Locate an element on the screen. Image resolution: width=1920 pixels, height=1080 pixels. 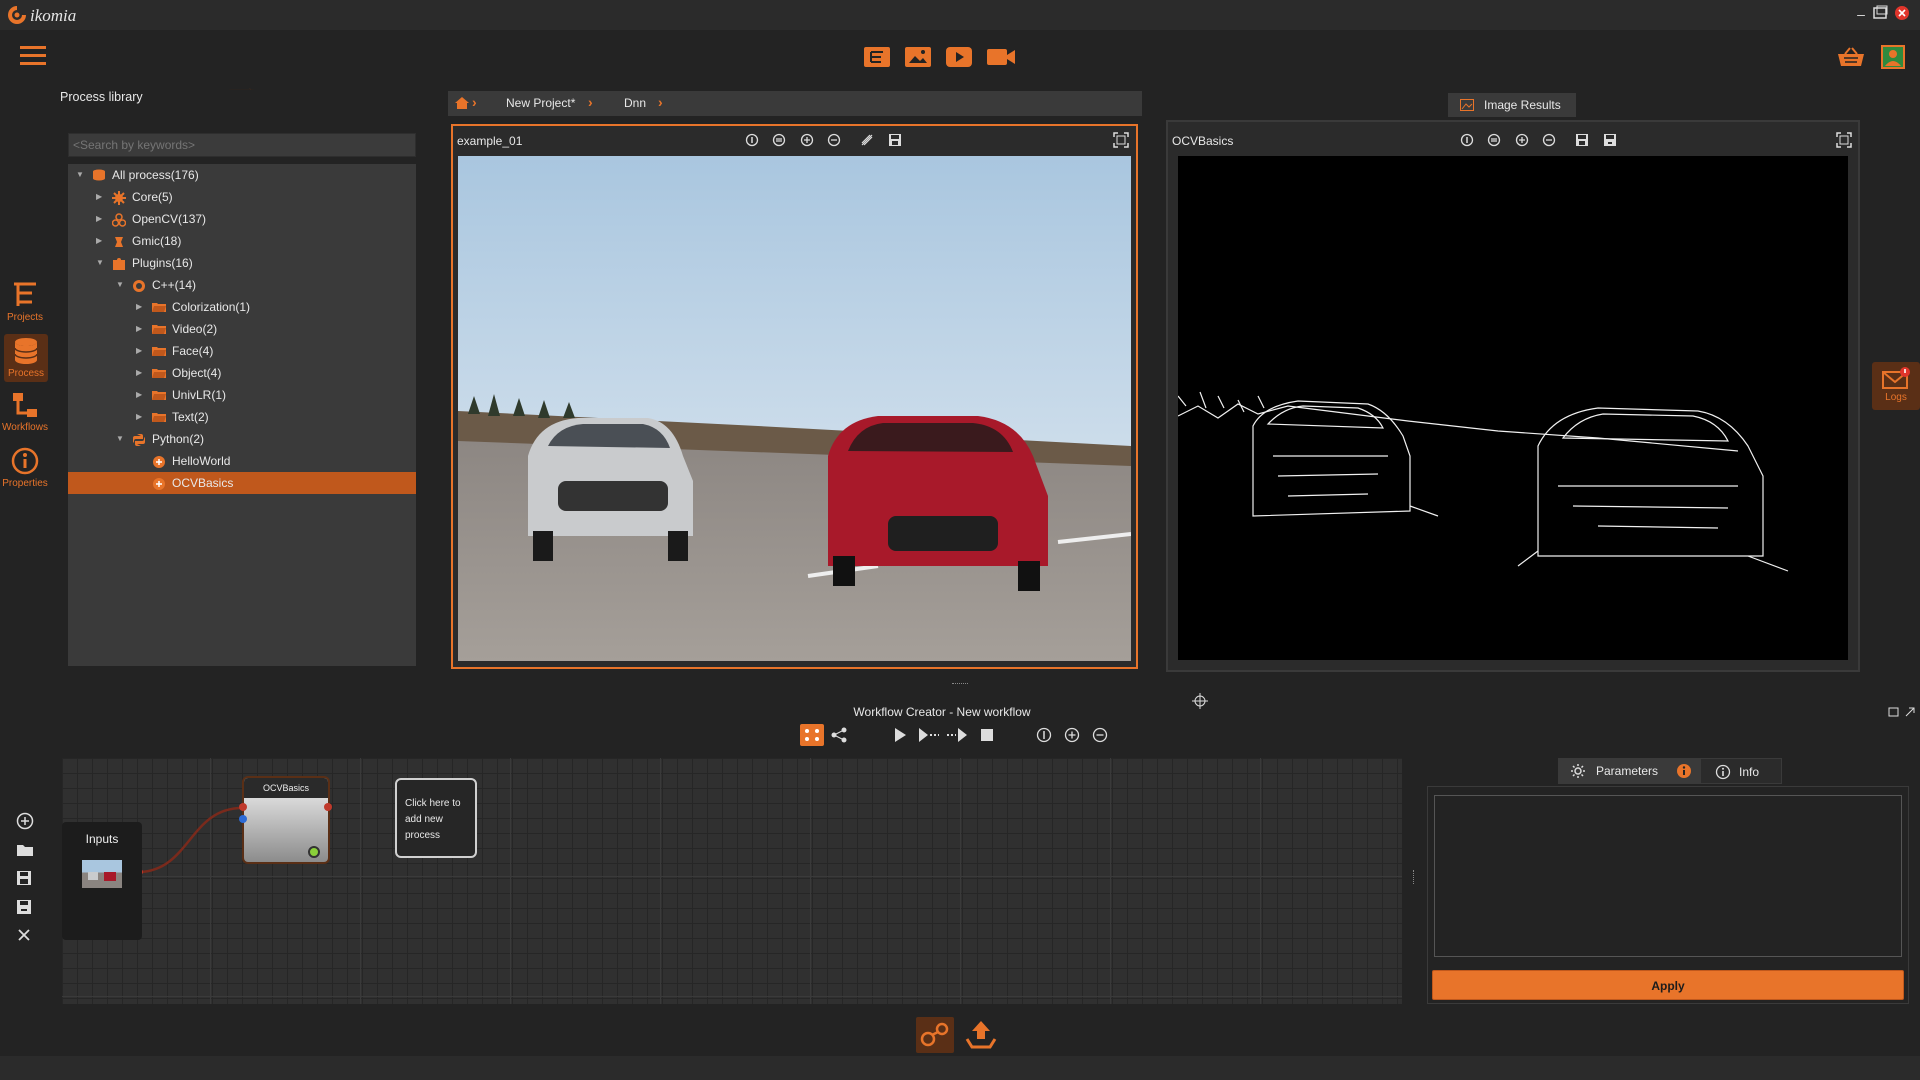
hamburger-menu-icon is located at coordinates (33, 56).